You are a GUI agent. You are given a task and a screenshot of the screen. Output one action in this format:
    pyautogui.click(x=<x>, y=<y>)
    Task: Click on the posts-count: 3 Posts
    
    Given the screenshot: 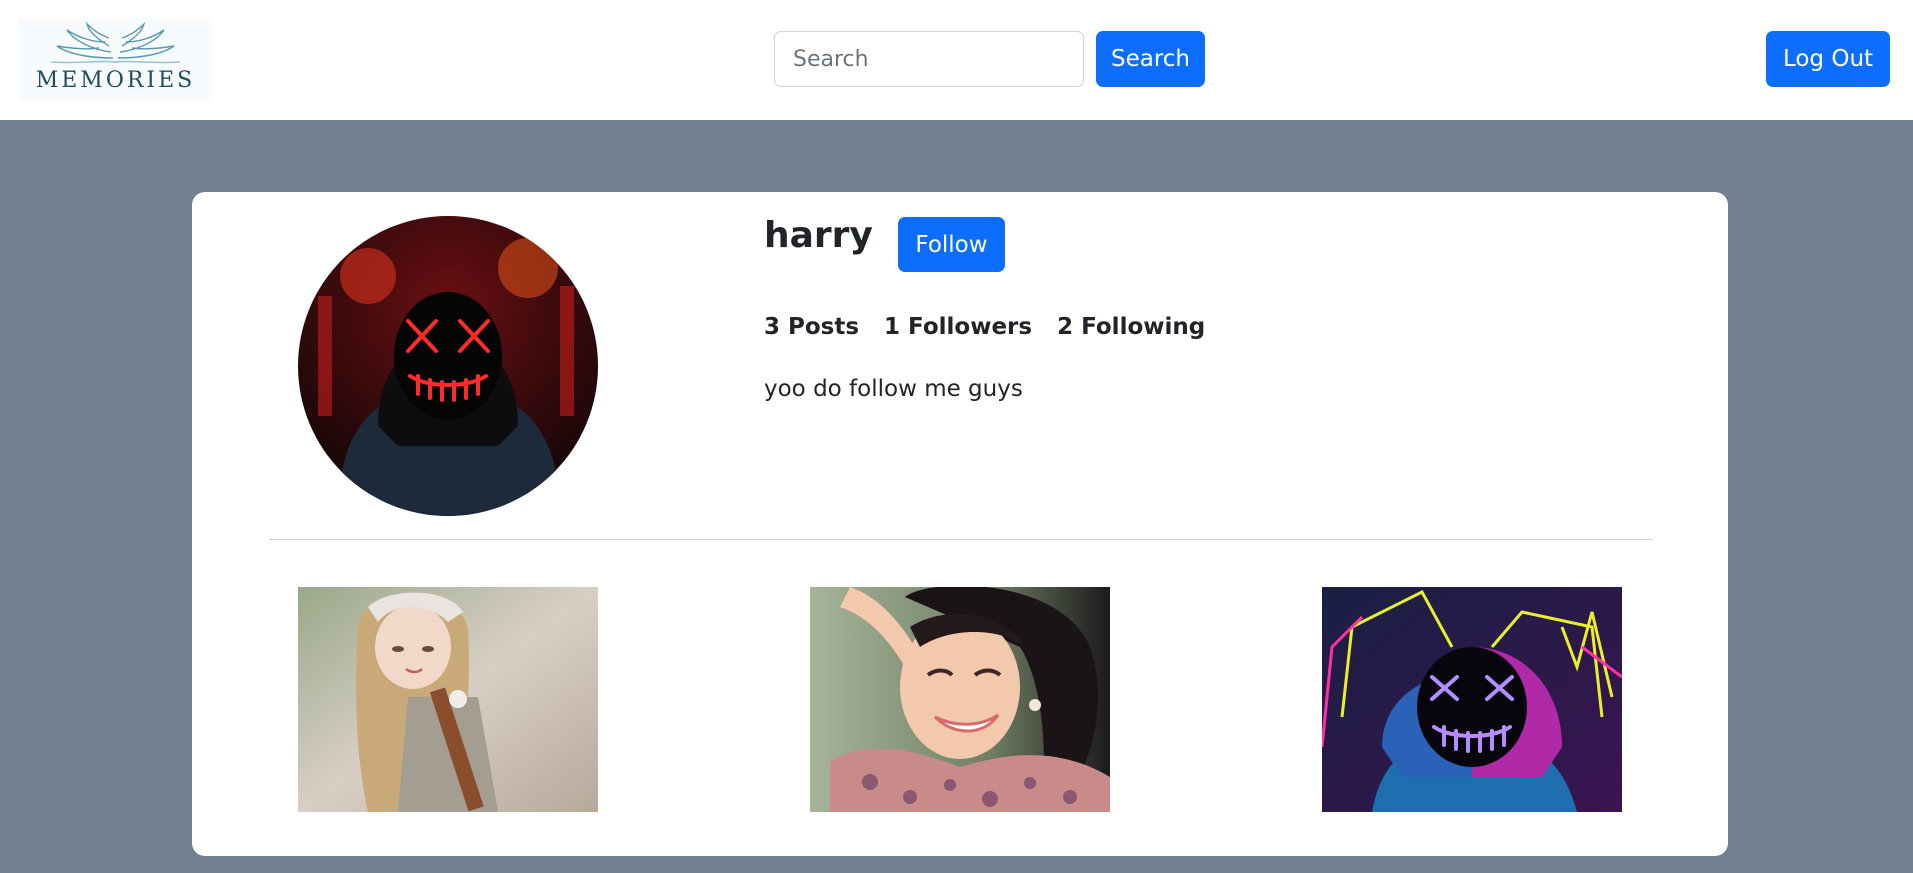 What is the action you would take?
    pyautogui.click(x=812, y=327)
    